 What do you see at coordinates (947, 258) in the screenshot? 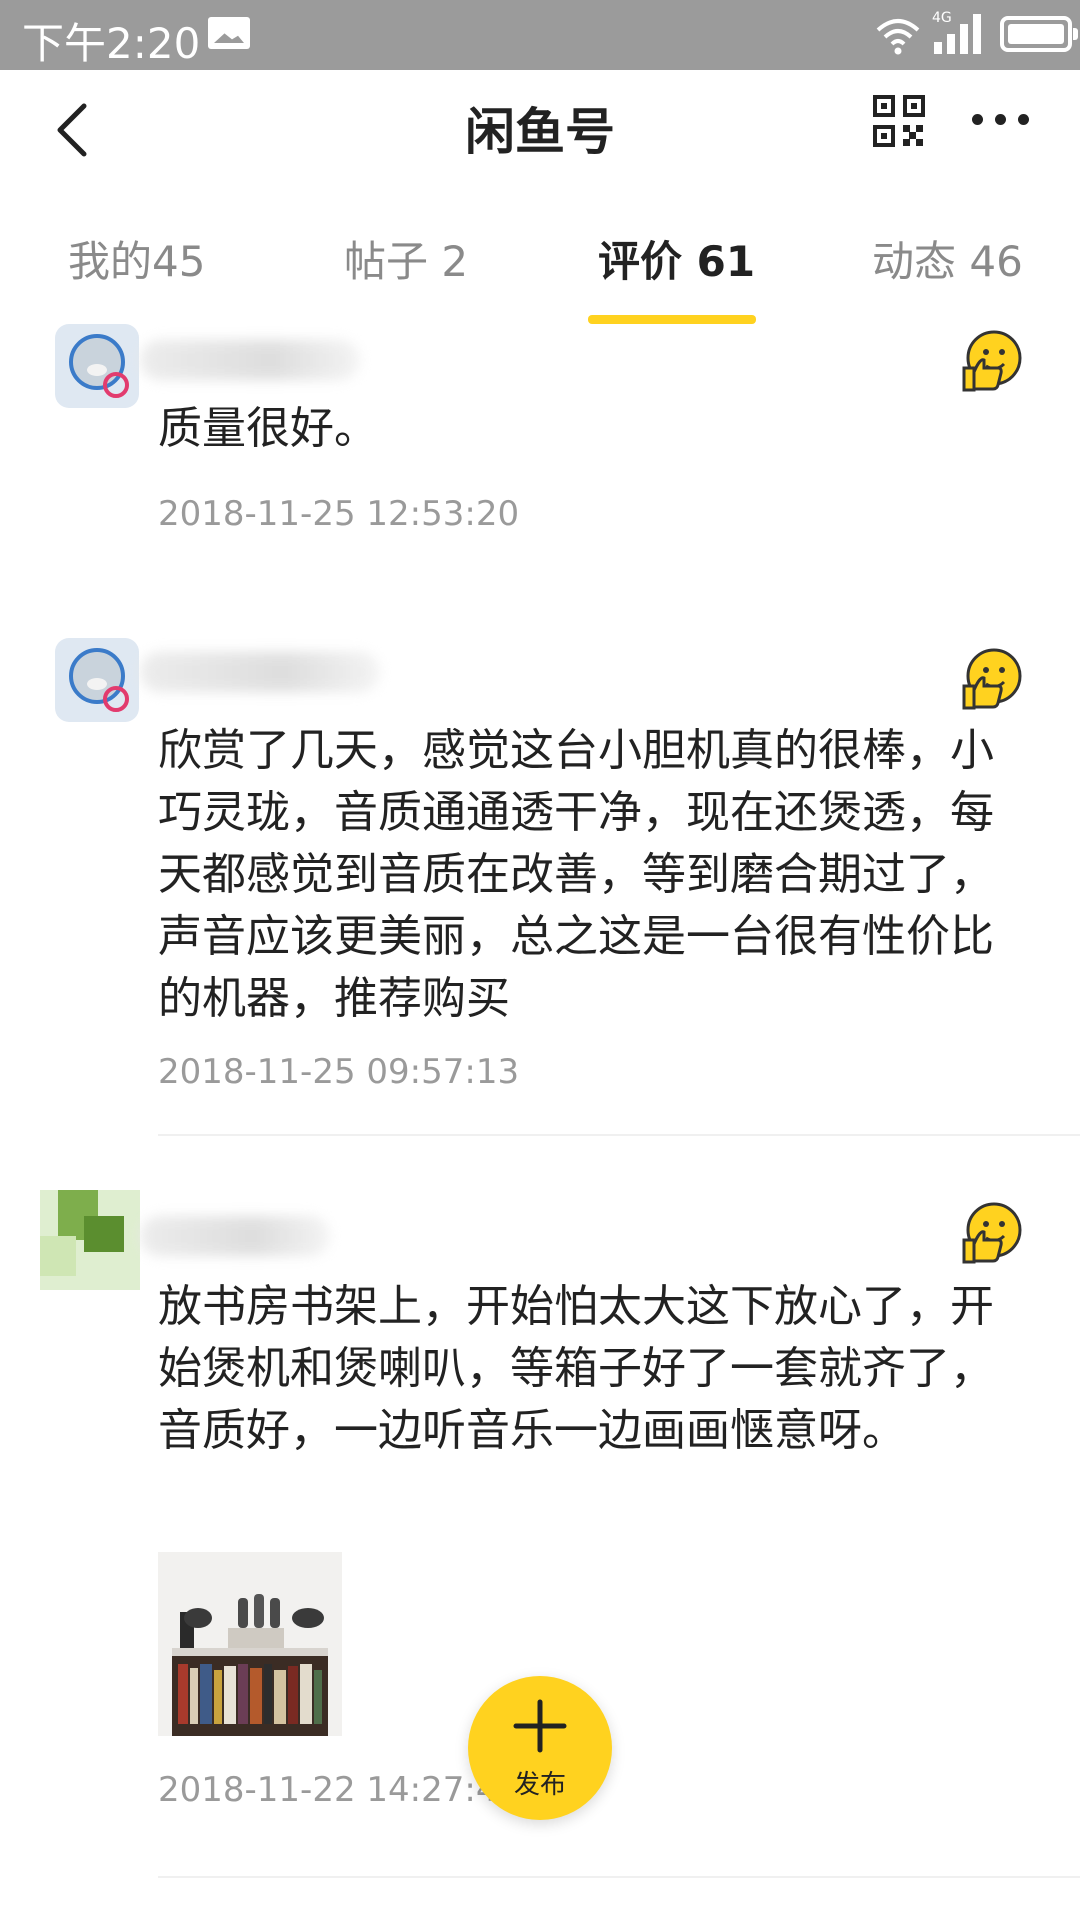
I see `tab-activity: 动态 46` at bounding box center [947, 258].